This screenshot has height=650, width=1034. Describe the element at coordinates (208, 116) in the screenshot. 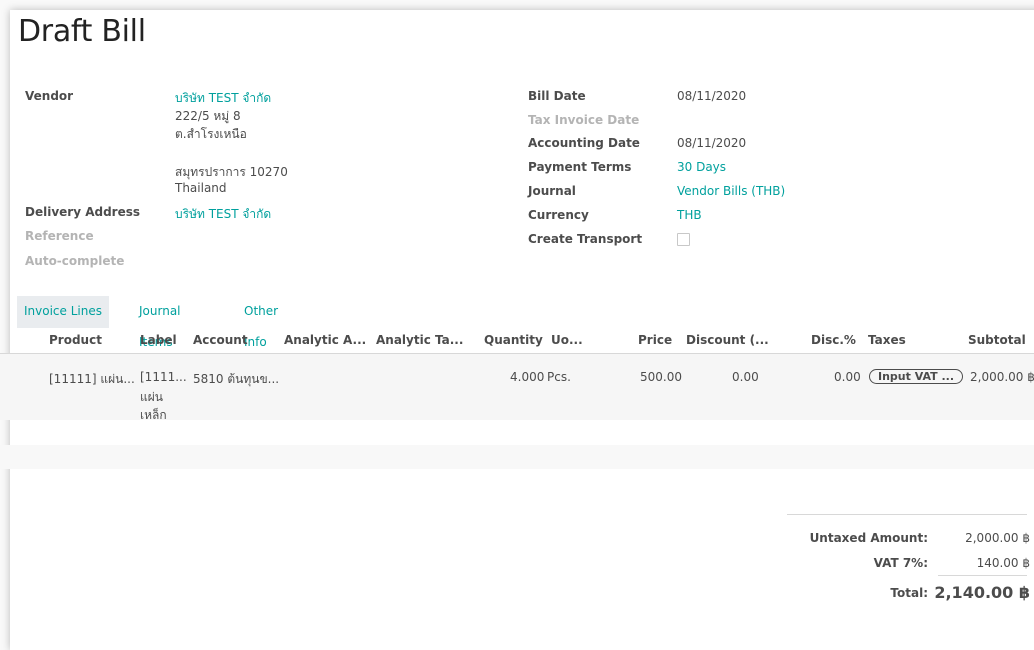

I see `vendor-address-line1: 222/5 หมู่ 8` at that location.